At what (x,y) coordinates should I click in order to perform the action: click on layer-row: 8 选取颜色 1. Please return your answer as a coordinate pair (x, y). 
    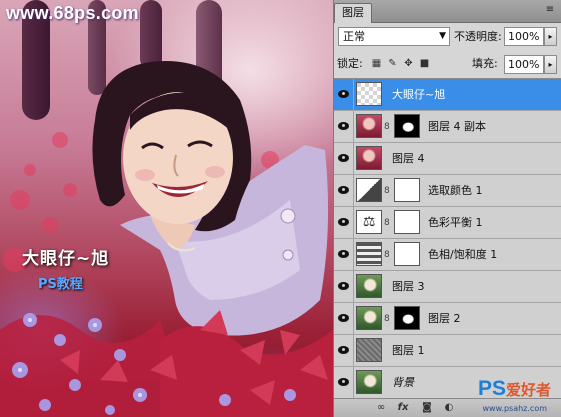
    Looking at the image, I should click on (447, 191).